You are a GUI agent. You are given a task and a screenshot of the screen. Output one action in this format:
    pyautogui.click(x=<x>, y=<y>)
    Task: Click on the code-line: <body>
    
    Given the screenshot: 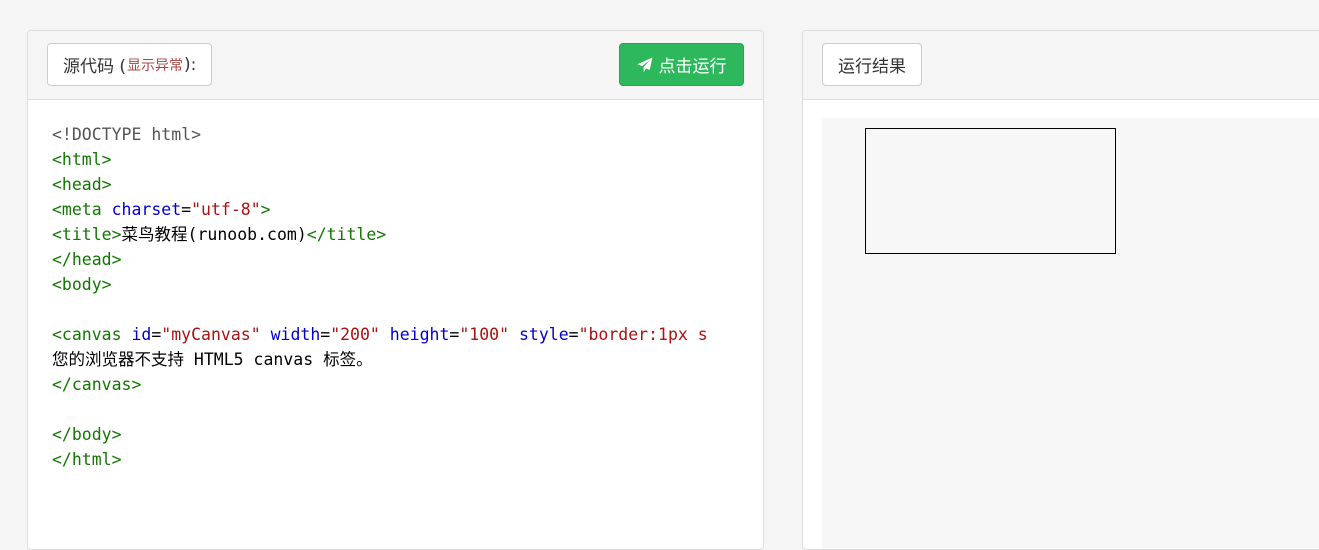 What is the action you would take?
    pyautogui.click(x=407, y=284)
    